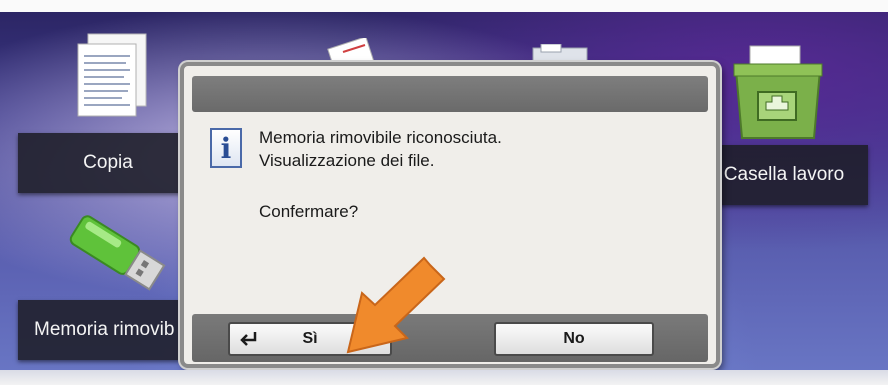 This screenshot has height=385, width=888. I want to click on no-button-label: No, so click(574, 338).